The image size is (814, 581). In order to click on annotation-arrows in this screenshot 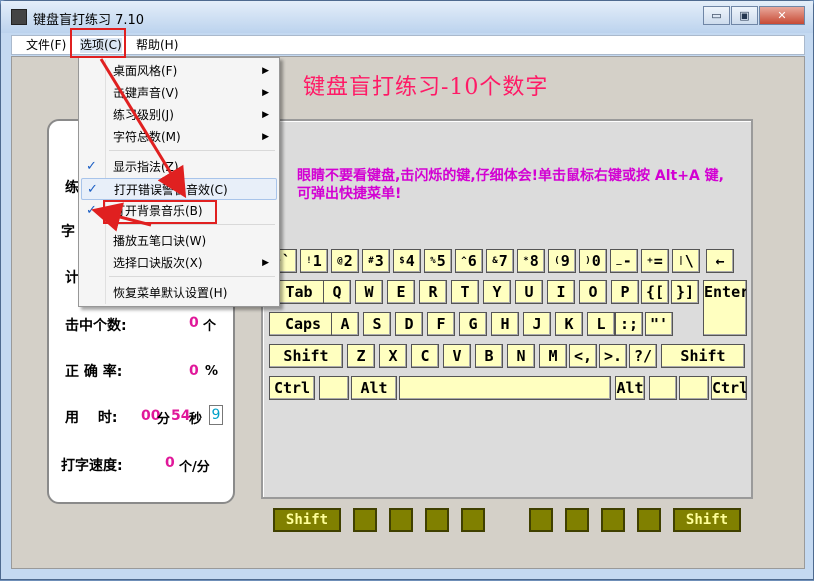, I will do `click(139, 145)`.